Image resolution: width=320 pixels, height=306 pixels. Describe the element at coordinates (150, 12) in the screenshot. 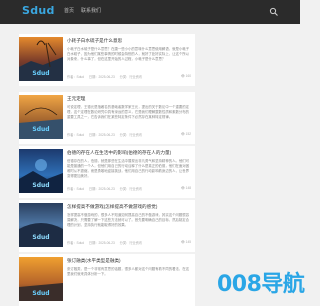

I see `top-navbar: Sdud 首页 联系我们` at that location.